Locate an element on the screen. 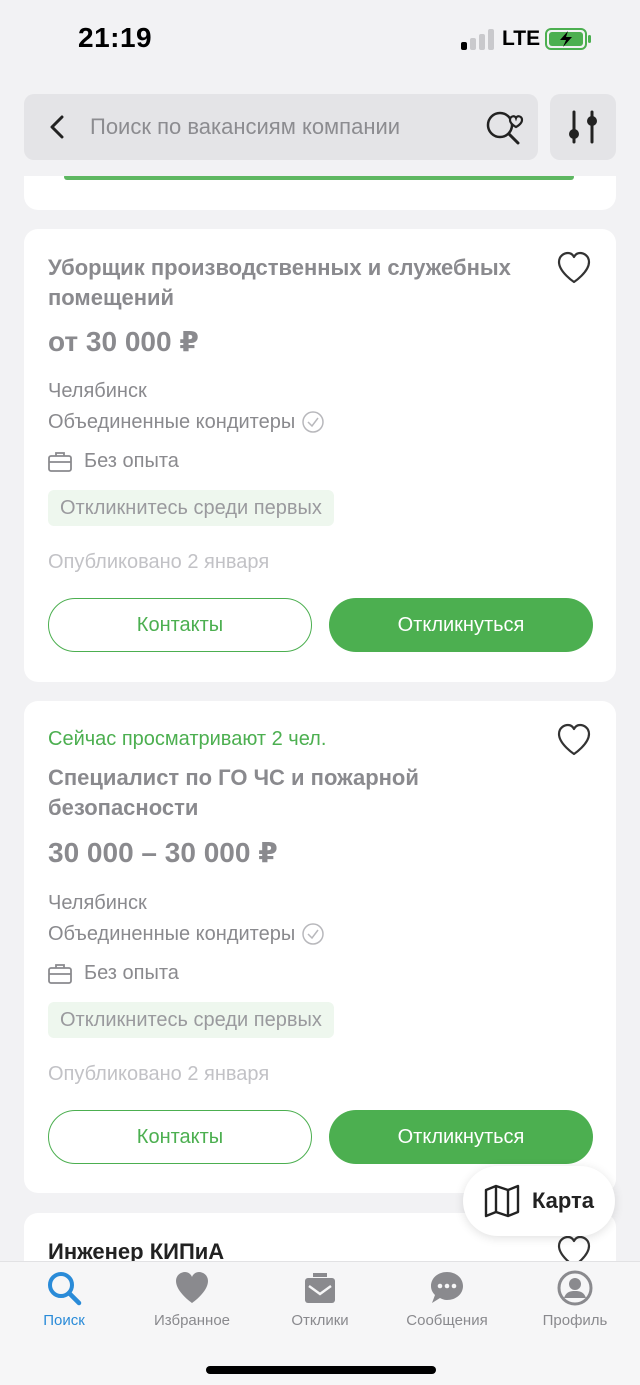 The image size is (640, 1385). search-icon is located at coordinates (65, 1289).